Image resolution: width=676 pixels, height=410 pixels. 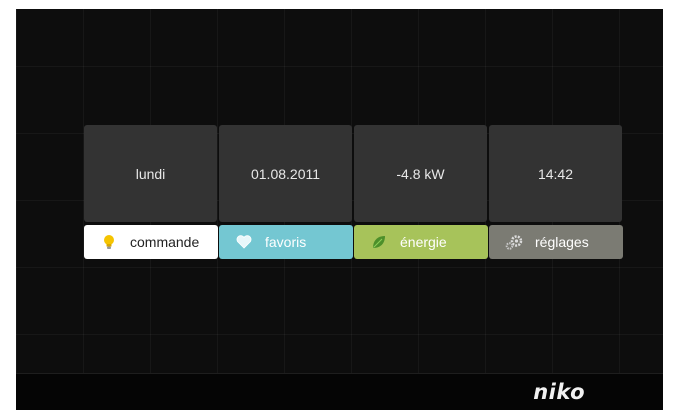 What do you see at coordinates (109, 242) in the screenshot?
I see `lightbulb-icon` at bounding box center [109, 242].